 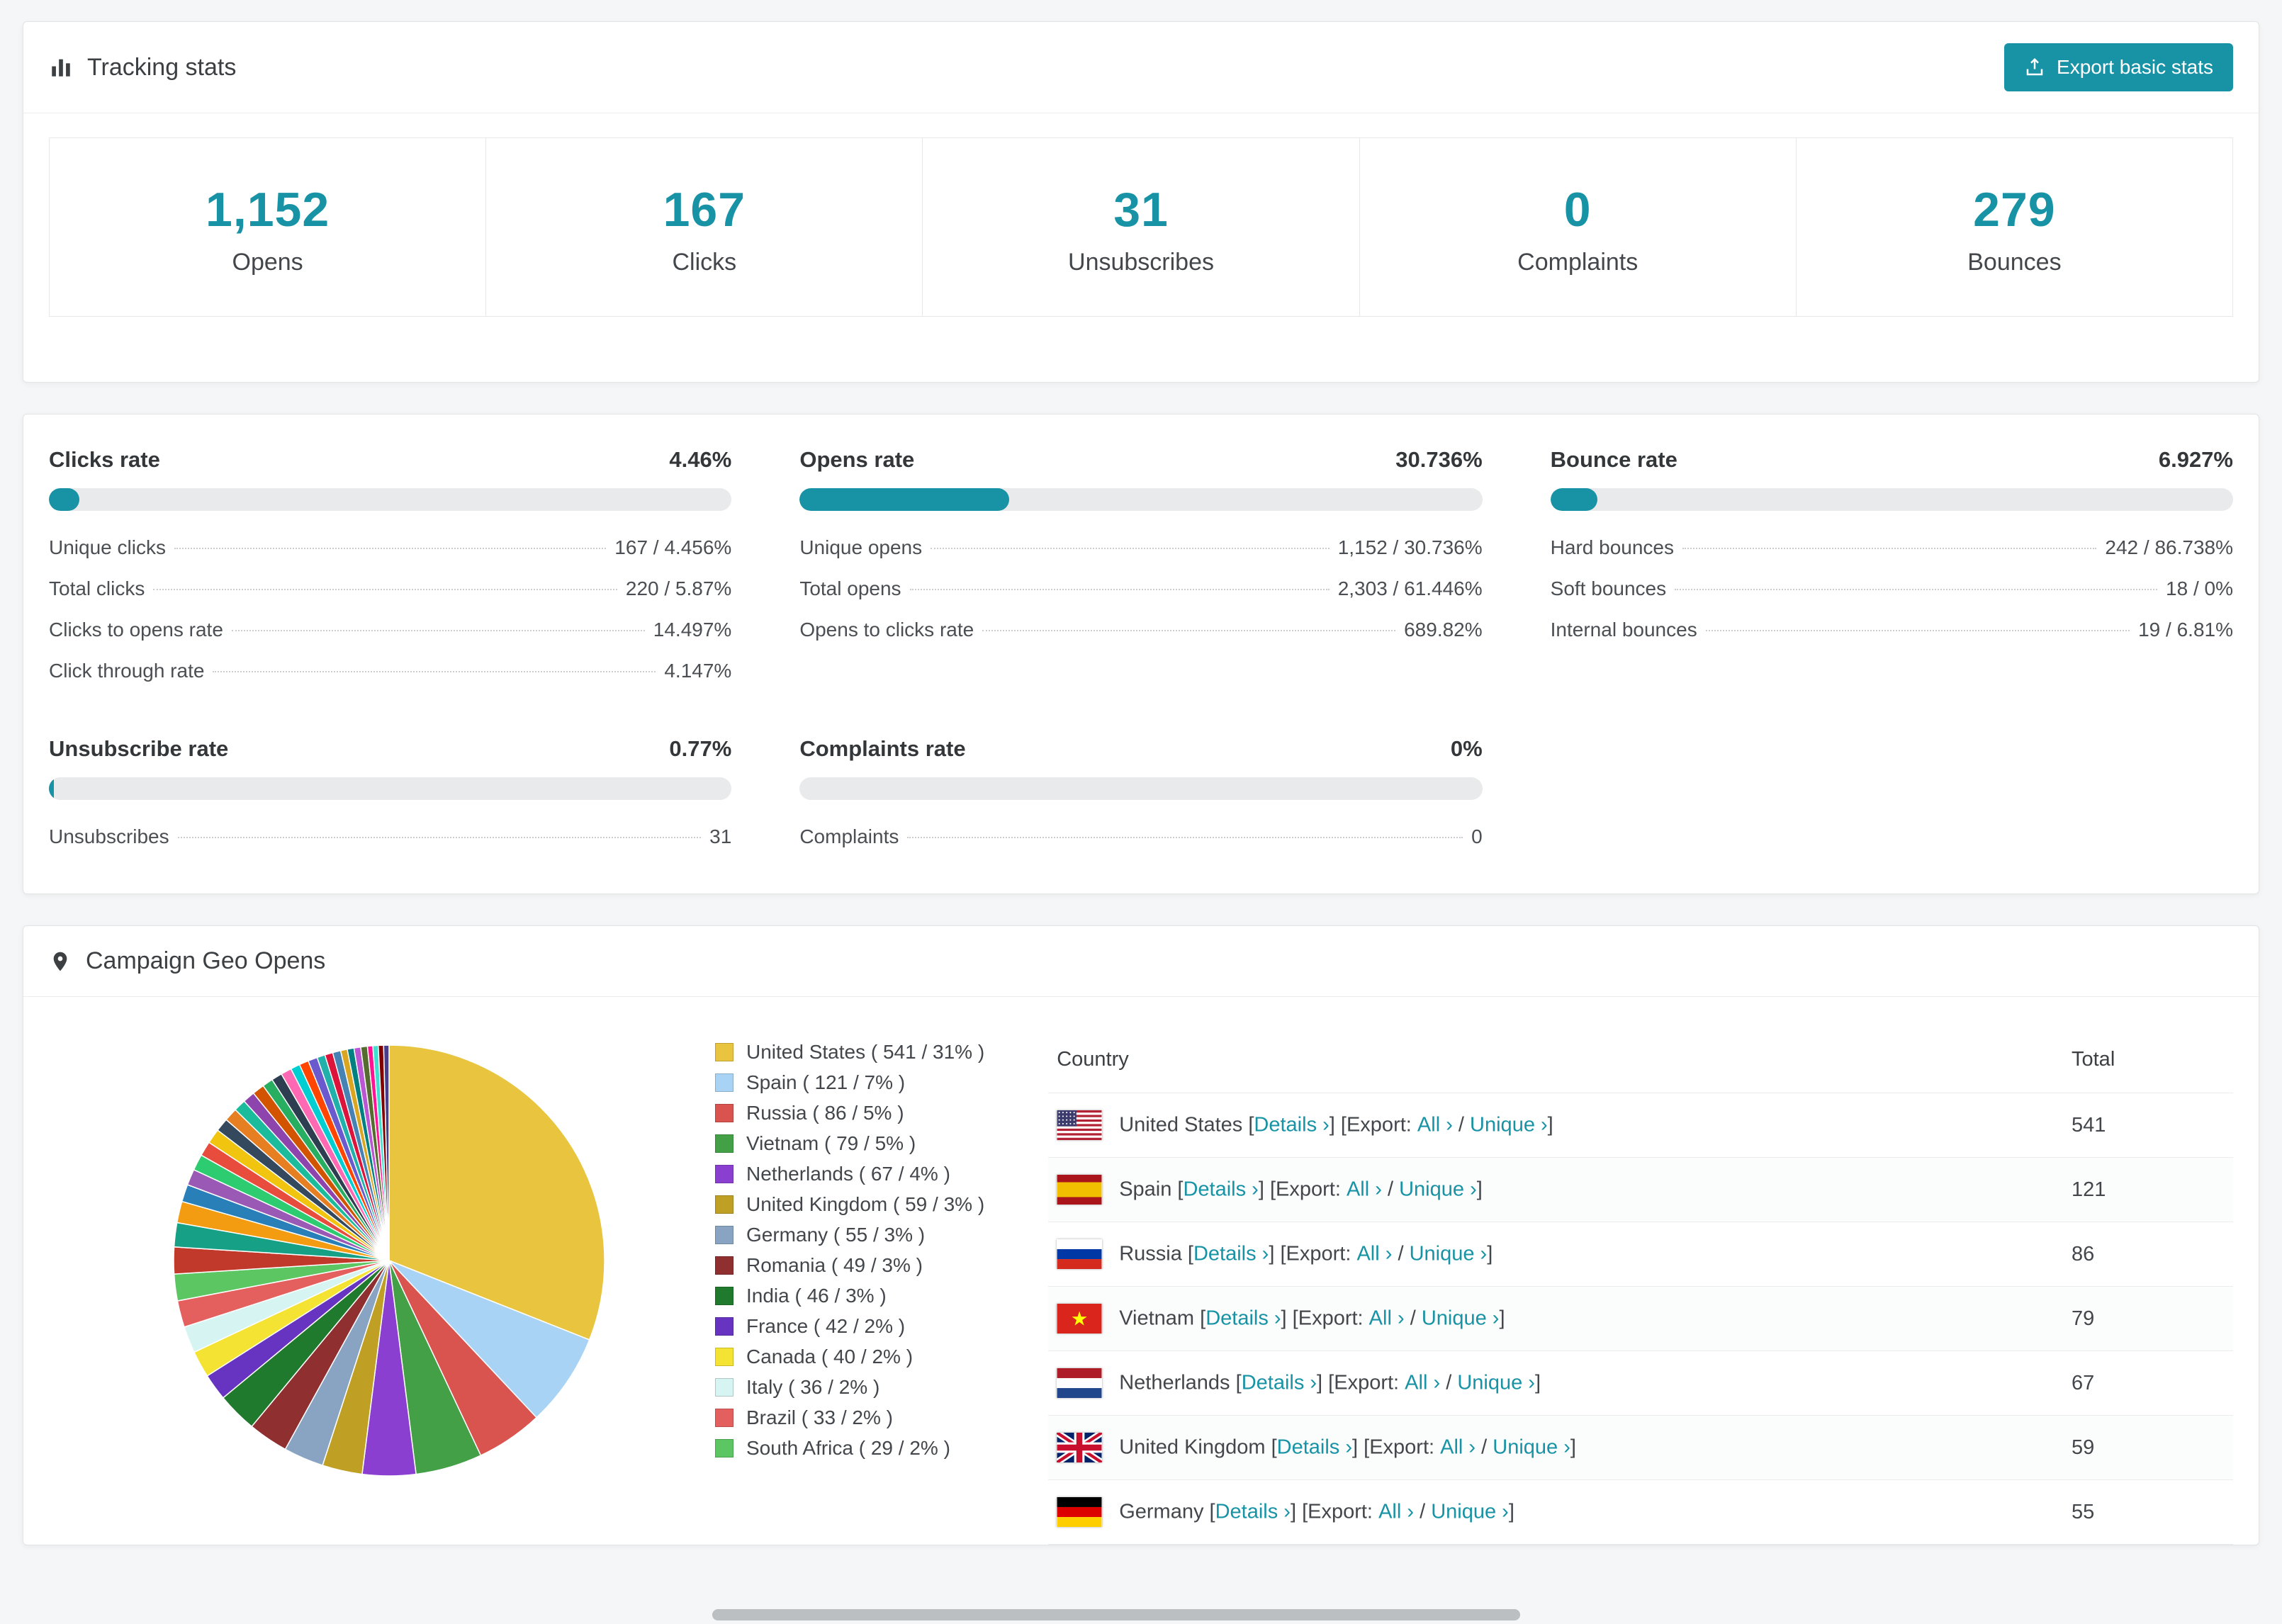 What do you see at coordinates (1140, 749) in the screenshot?
I see `rate-head: Complaints rate 0%` at bounding box center [1140, 749].